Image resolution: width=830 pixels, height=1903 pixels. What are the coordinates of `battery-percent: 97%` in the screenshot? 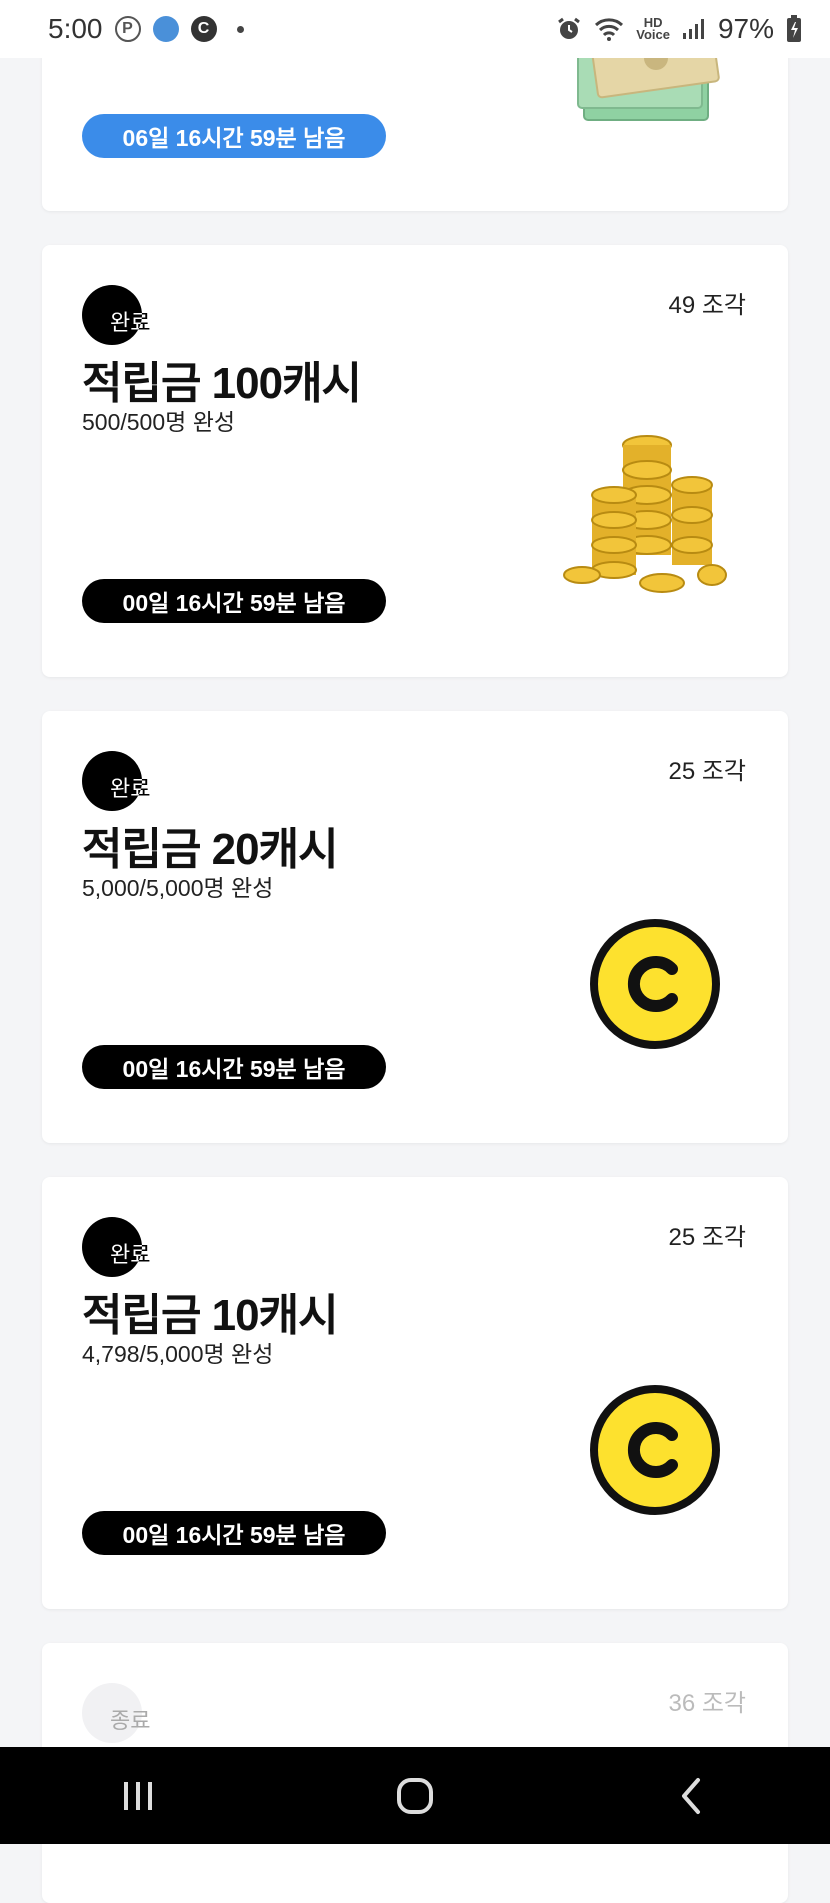 It's located at (745, 28).